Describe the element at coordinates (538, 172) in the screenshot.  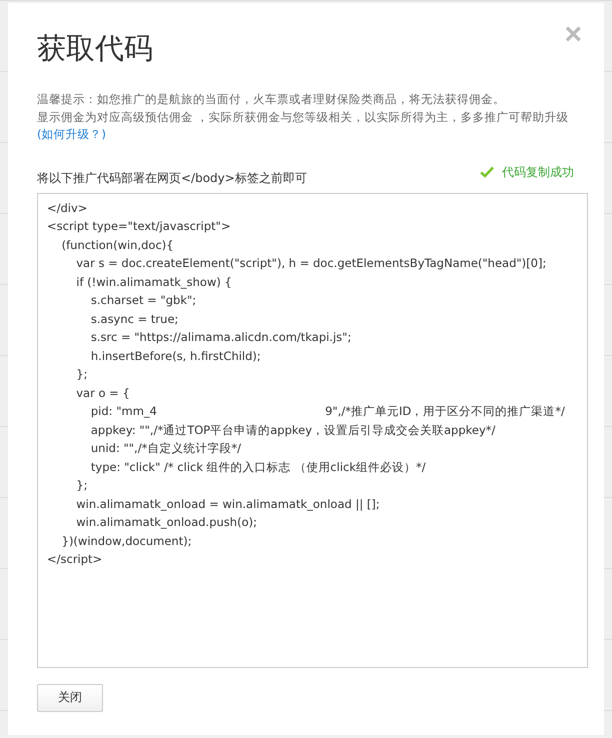
I see `copy-status-text: 代码复制成功` at that location.